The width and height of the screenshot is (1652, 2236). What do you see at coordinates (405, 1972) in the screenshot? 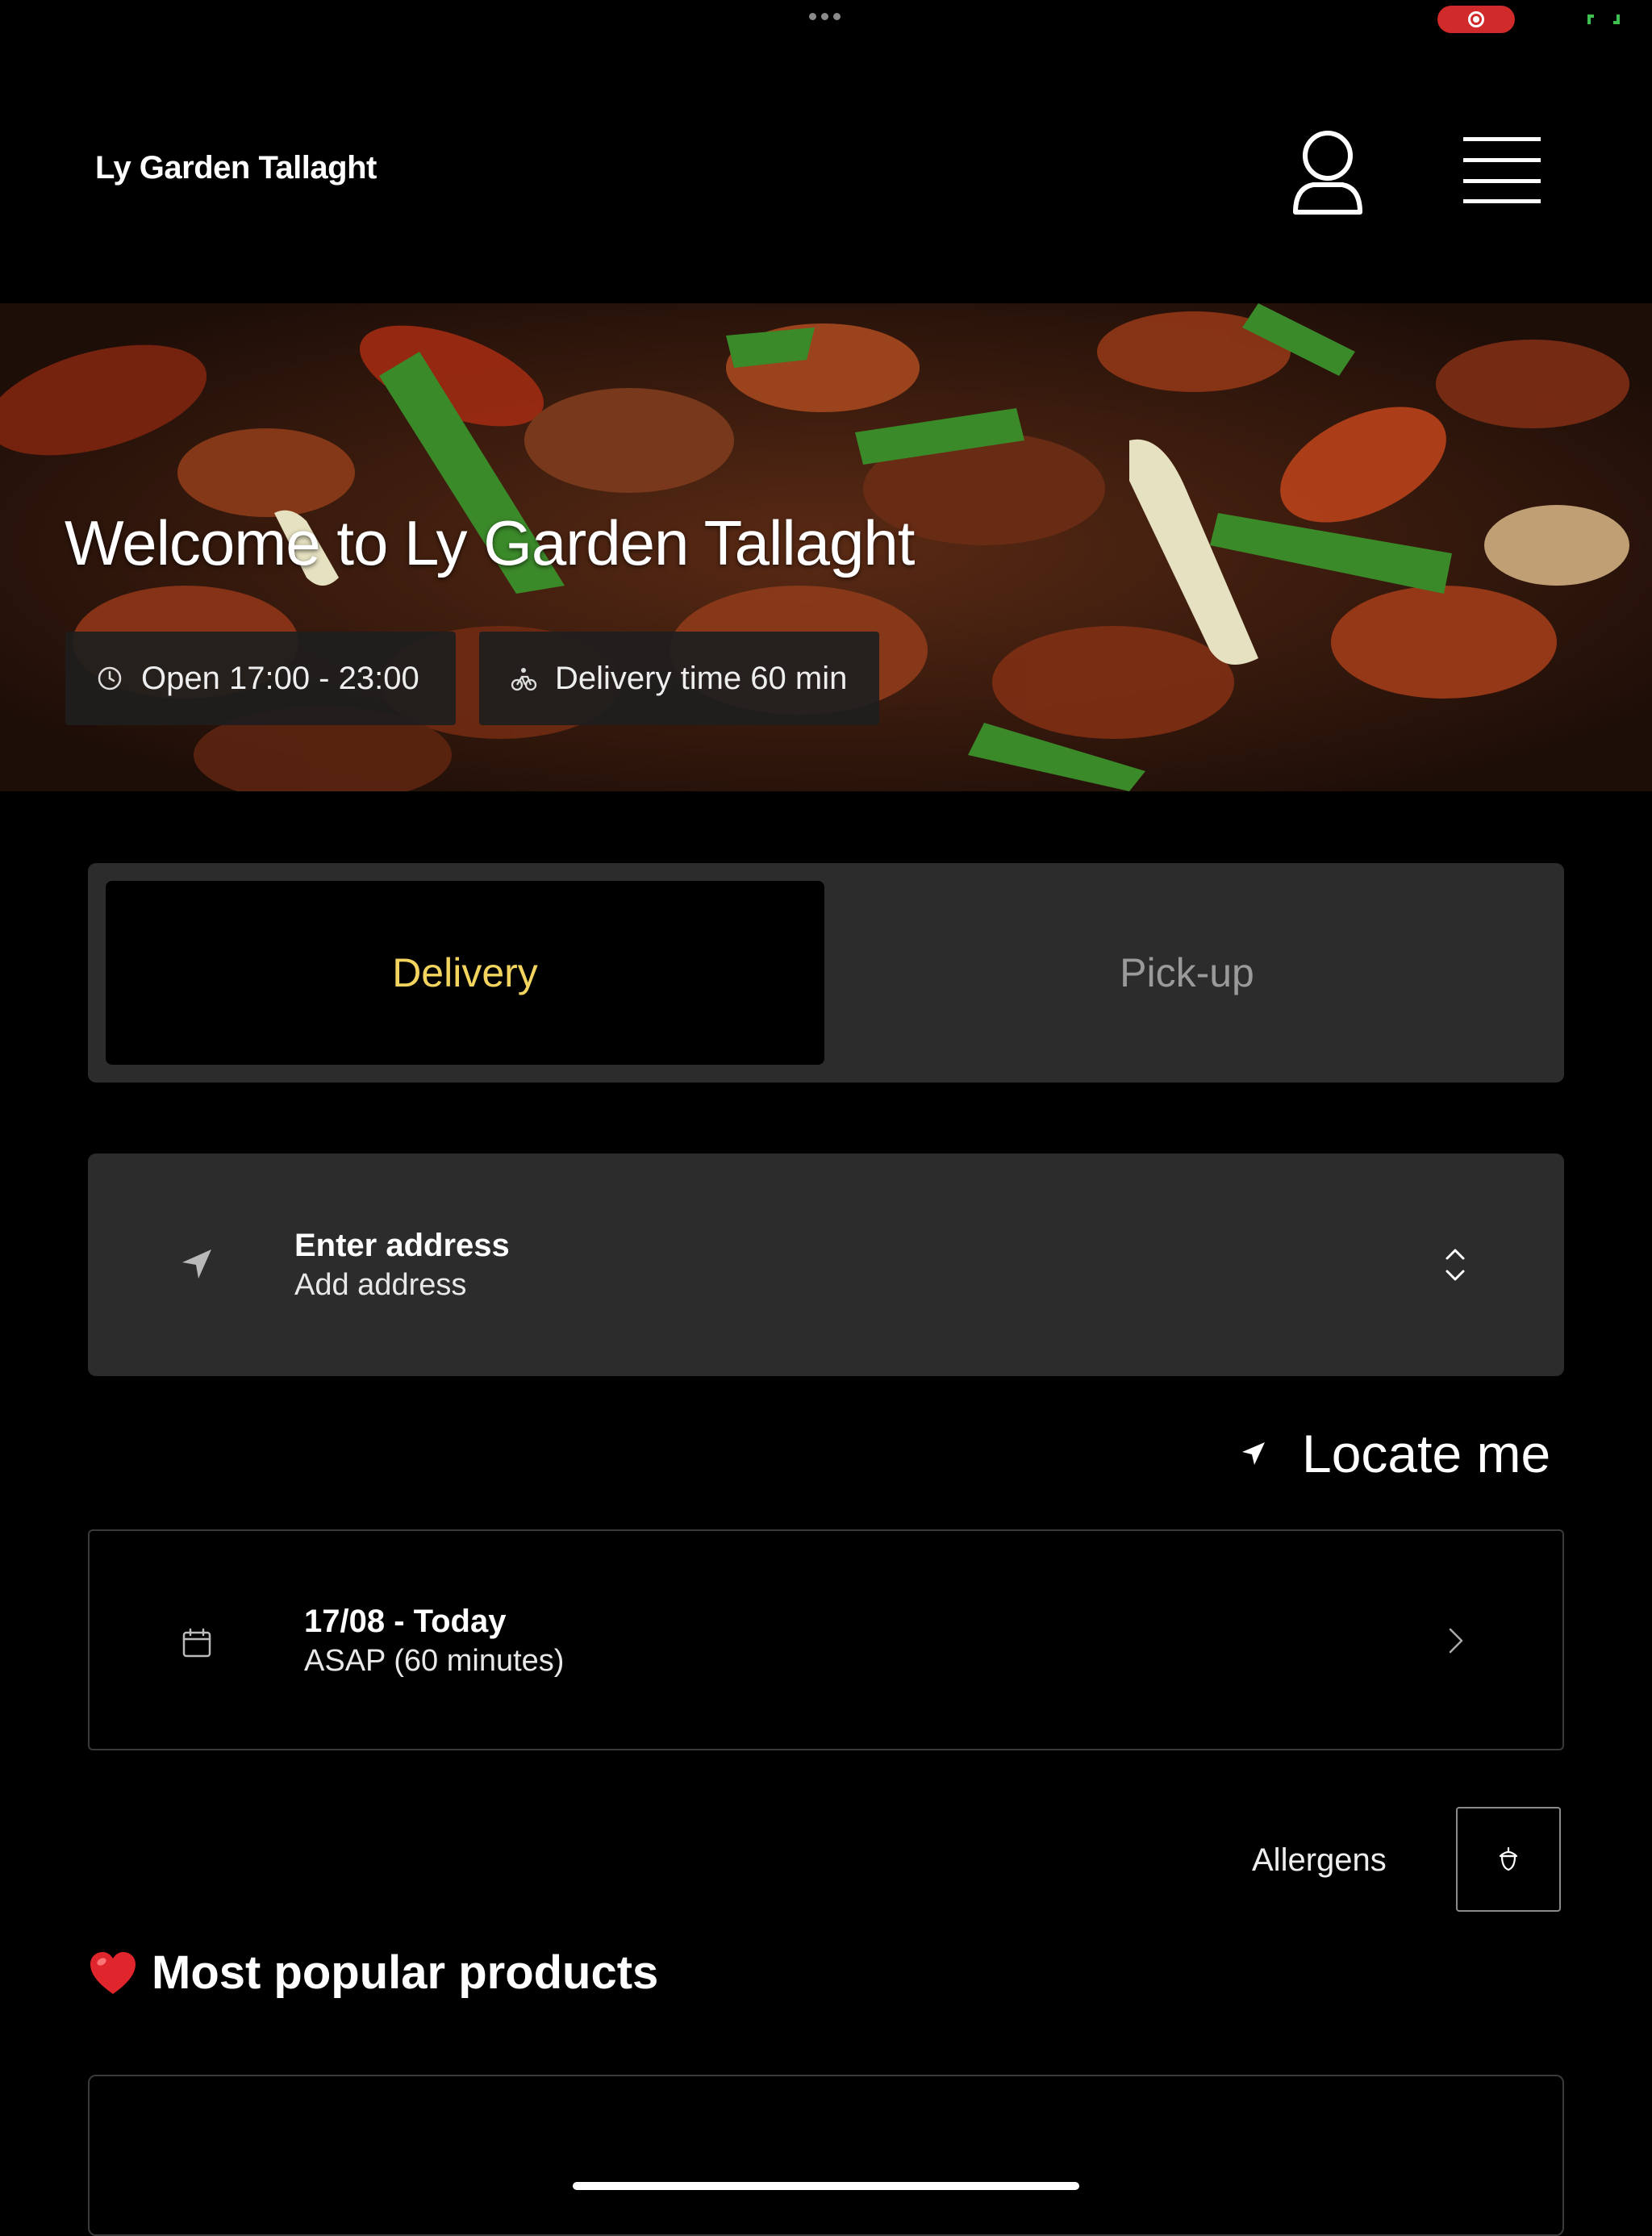
I see `section-title: Most popular products` at bounding box center [405, 1972].